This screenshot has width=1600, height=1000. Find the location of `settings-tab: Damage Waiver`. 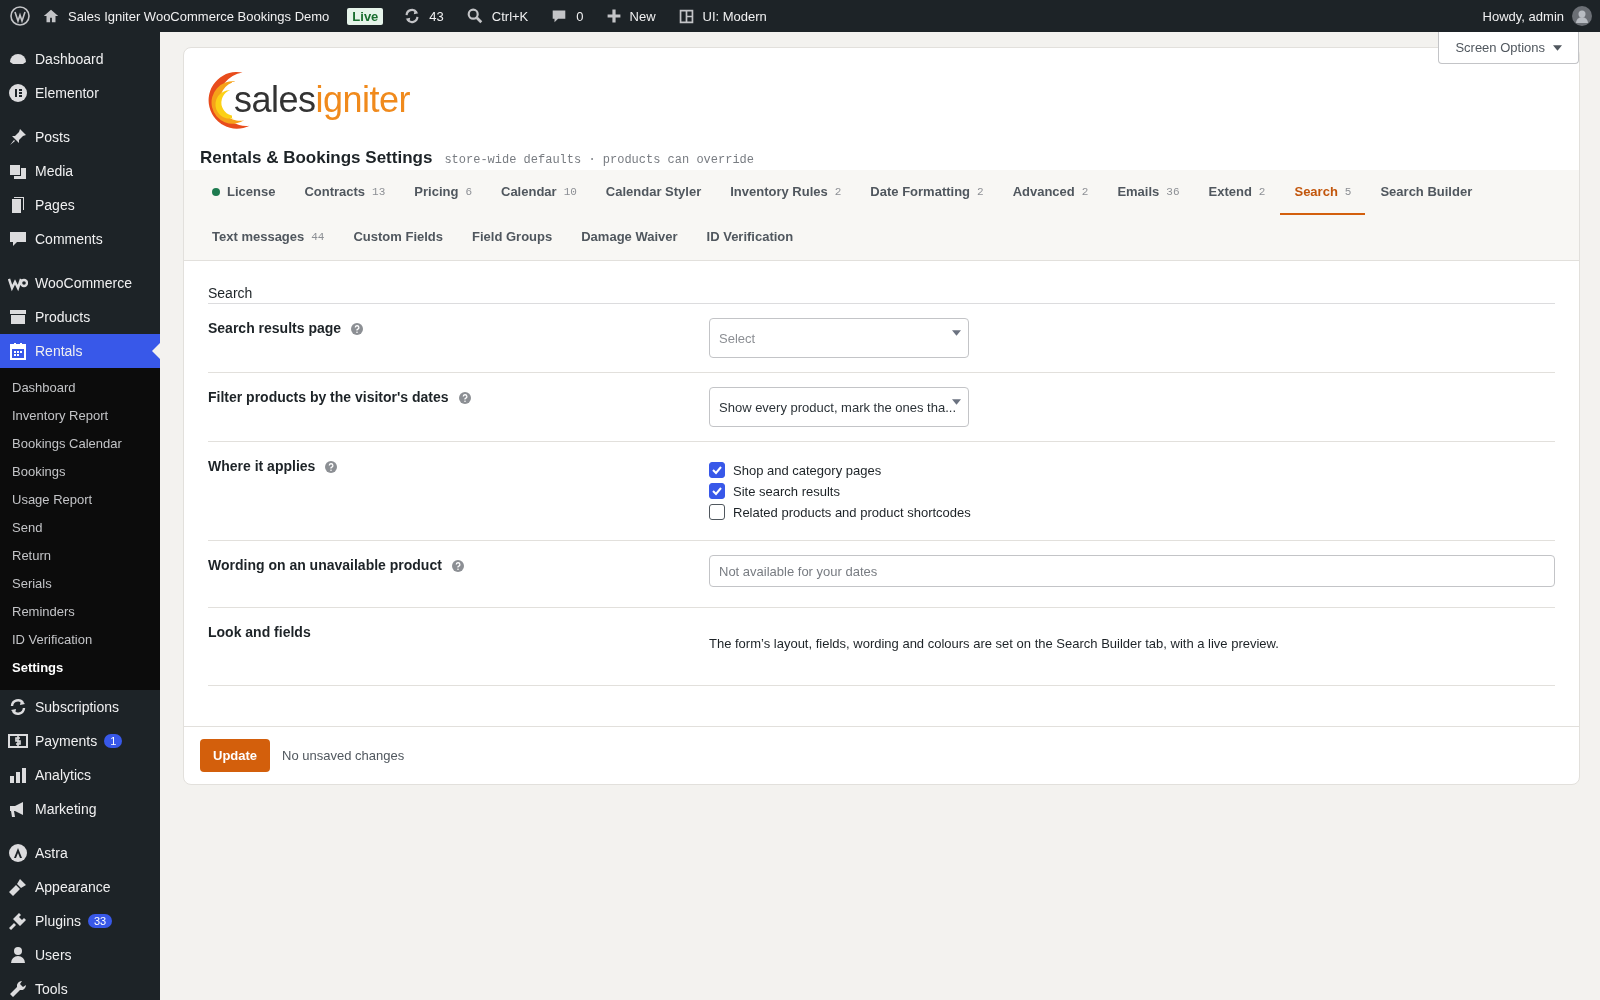

settings-tab: Damage Waiver is located at coordinates (629, 237).